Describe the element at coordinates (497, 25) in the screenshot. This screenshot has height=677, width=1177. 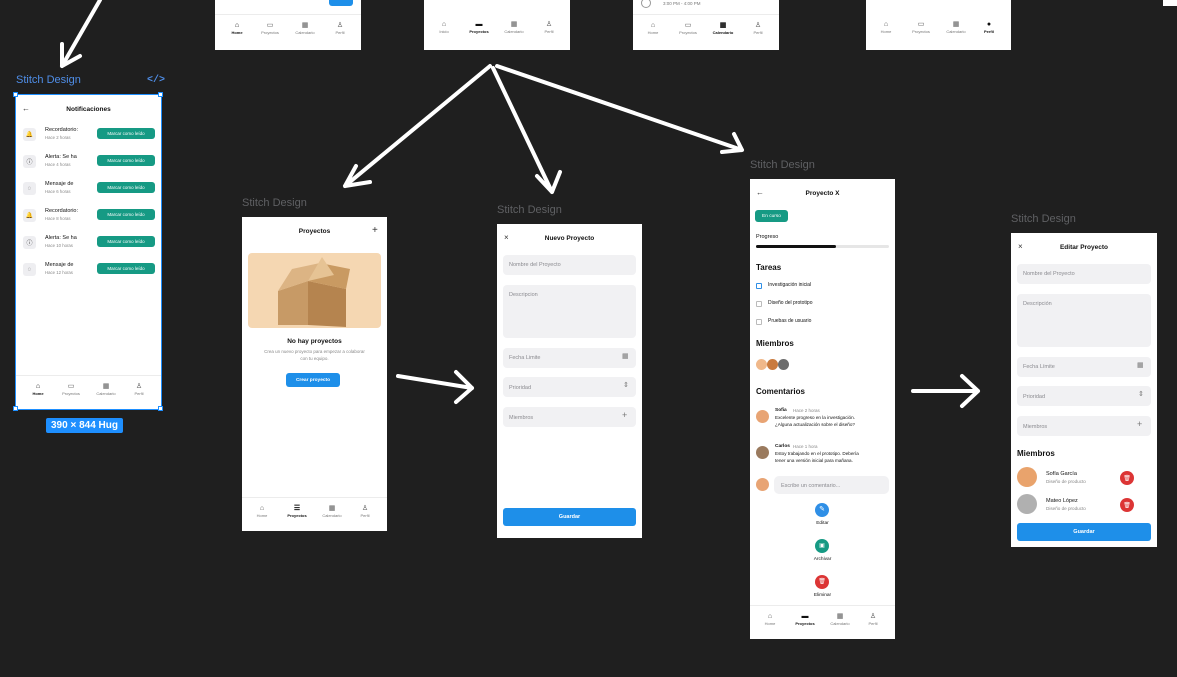
I see `top-frame-proyectos: ⌂ Inicio ▬ Proyectos ▦ Calendario ♙ Perfil` at that location.